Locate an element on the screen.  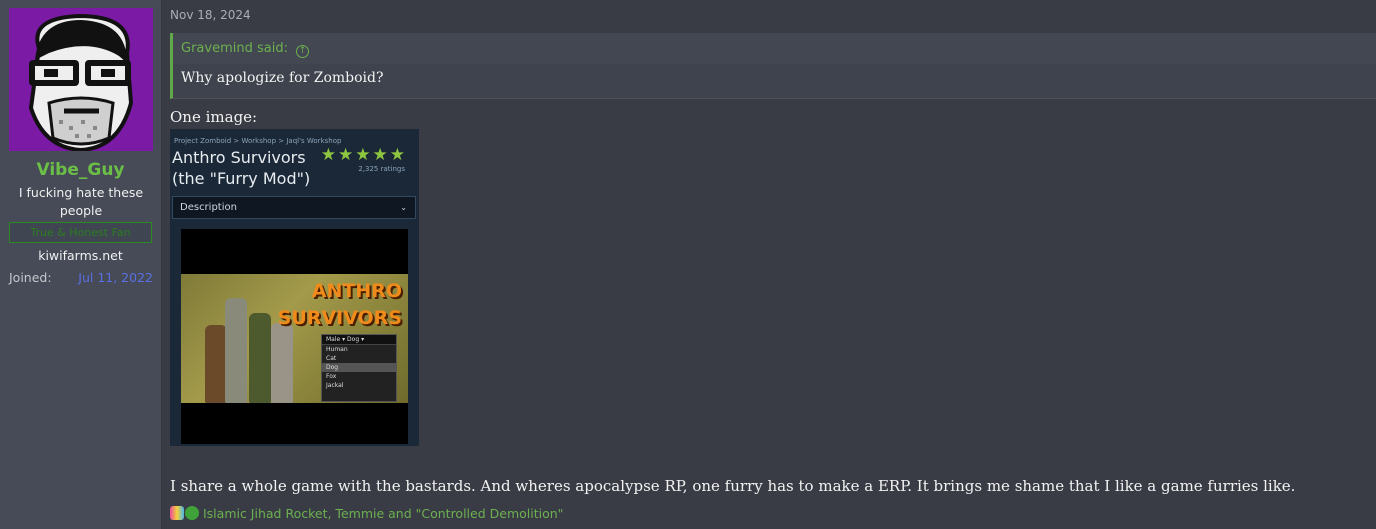
embed-description-dropdown: Description ⌄ is located at coordinates (294, 207).